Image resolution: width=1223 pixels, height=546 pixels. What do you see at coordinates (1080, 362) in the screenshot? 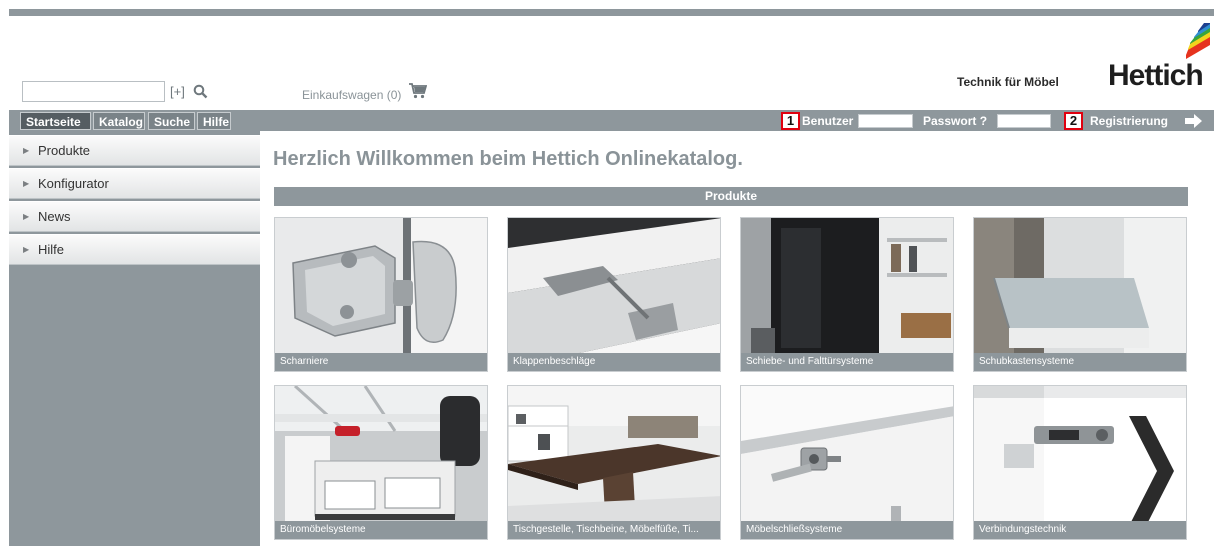
I see `tile-caption: Schubkastensysteme` at bounding box center [1080, 362].